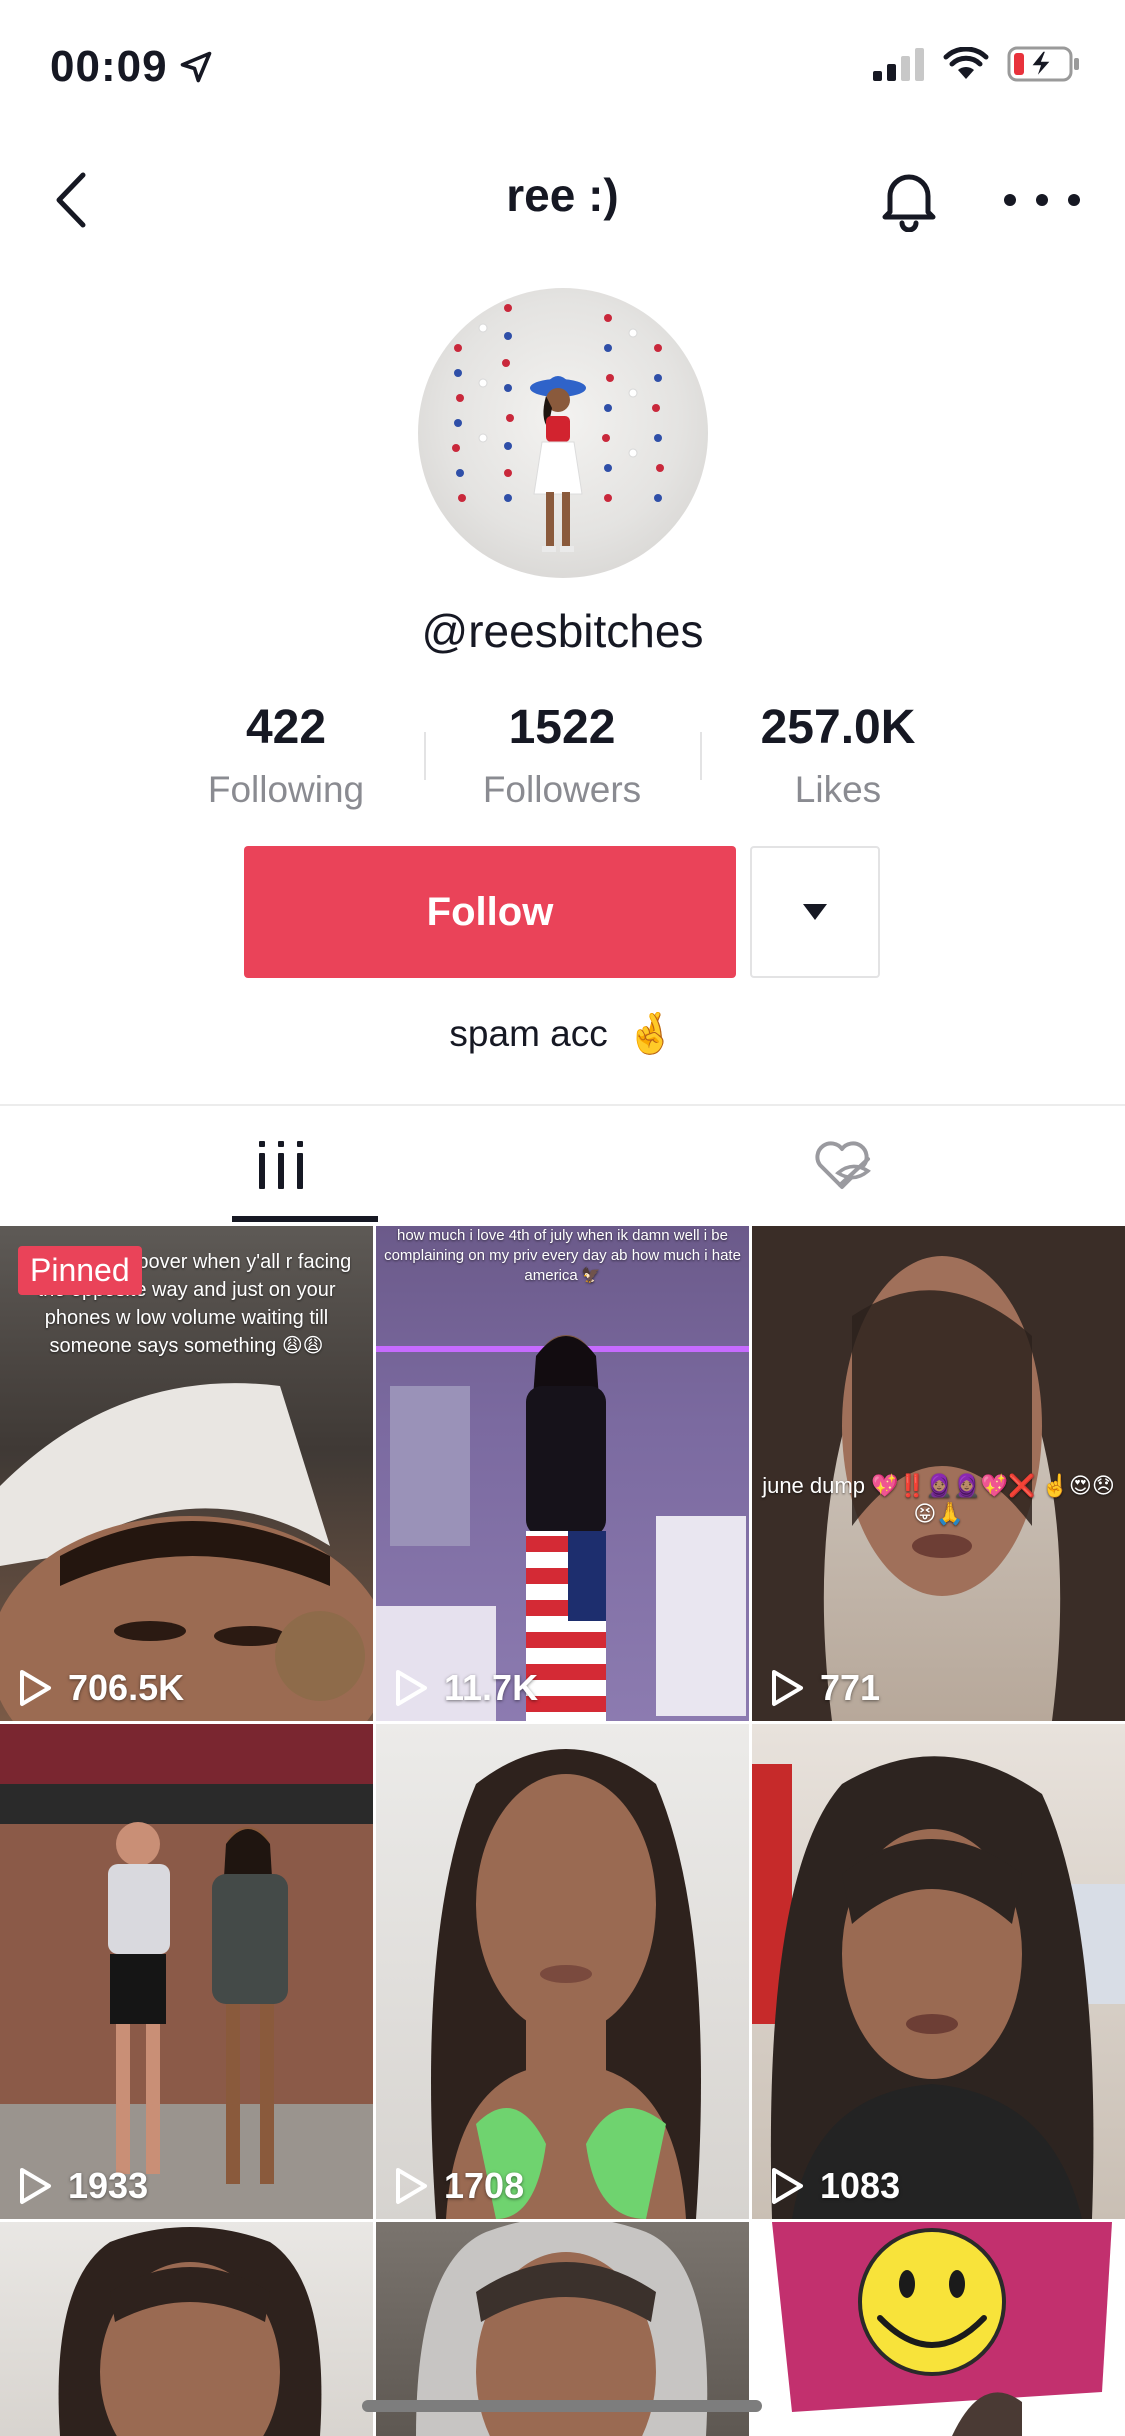 The image size is (1125, 2436). Describe the element at coordinates (286, 755) in the screenshot. I see `stat-following: 422 Following` at that location.